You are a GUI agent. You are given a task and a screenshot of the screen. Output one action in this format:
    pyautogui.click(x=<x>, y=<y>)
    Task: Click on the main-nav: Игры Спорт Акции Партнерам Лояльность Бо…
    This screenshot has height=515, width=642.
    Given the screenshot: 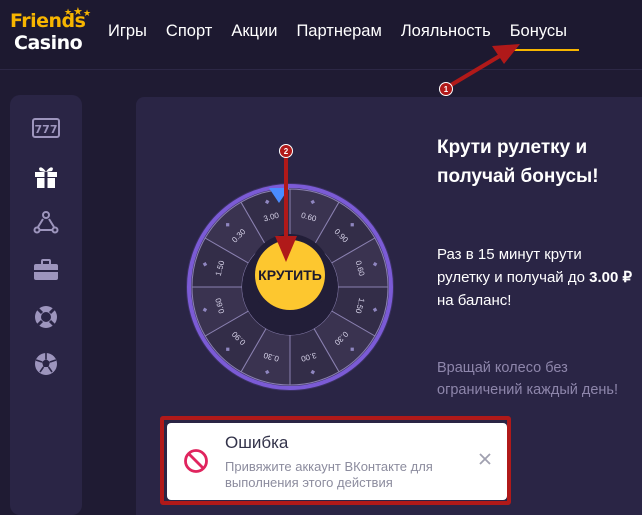 What is the action you would take?
    pyautogui.click(x=347, y=35)
    